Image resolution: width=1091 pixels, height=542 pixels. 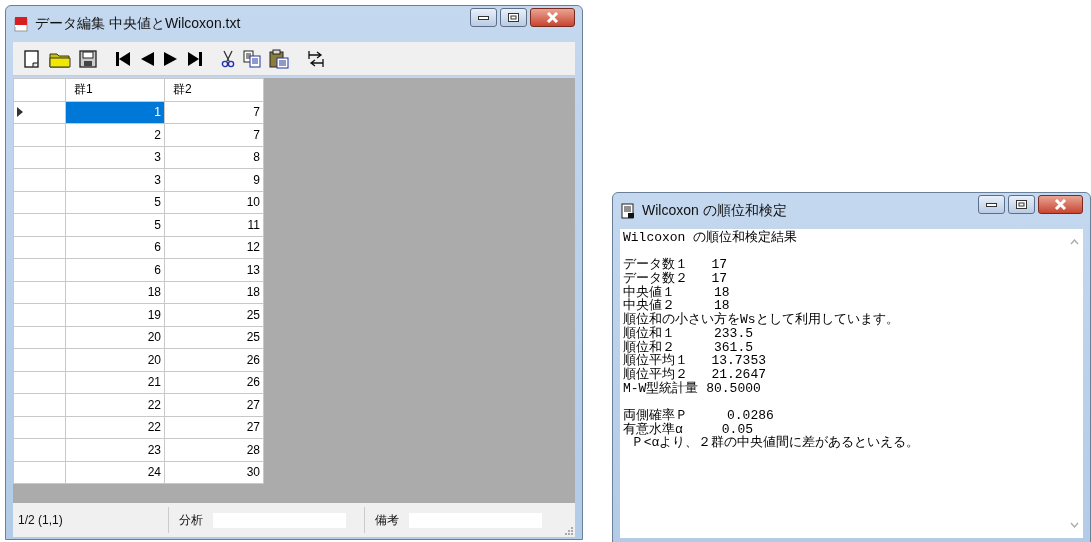 What do you see at coordinates (569, 531) in the screenshot?
I see `resize-grip-icon` at bounding box center [569, 531].